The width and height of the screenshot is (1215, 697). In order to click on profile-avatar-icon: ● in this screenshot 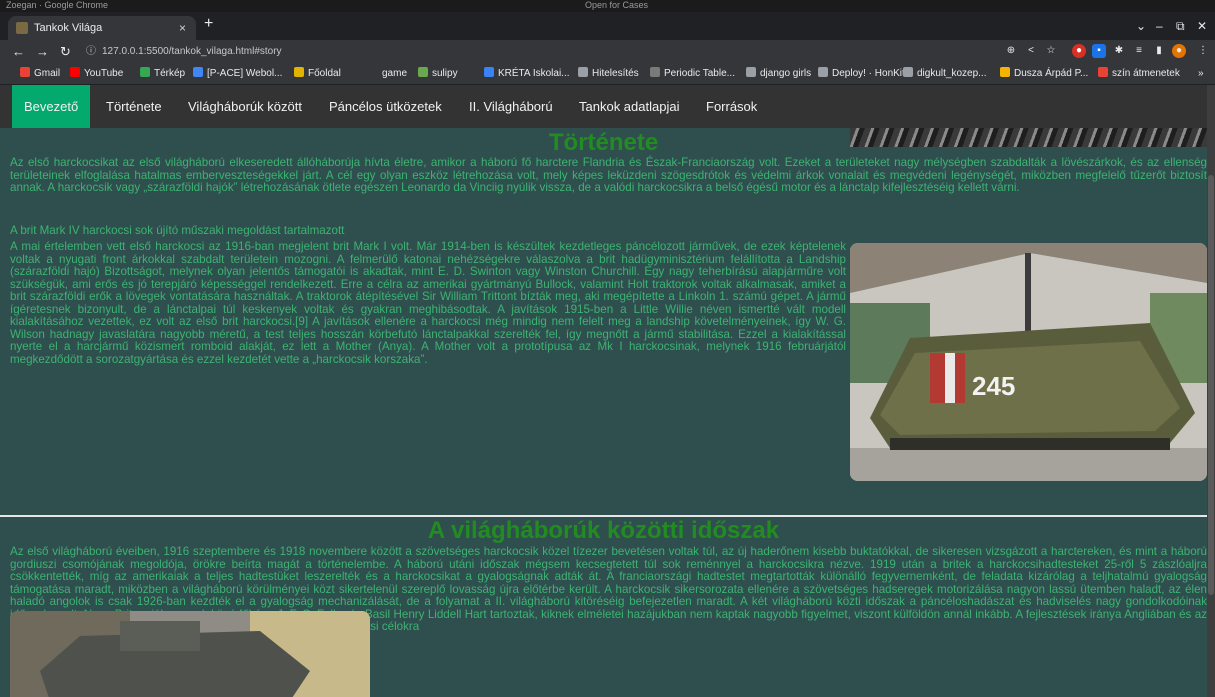, I will do `click(1179, 51)`.